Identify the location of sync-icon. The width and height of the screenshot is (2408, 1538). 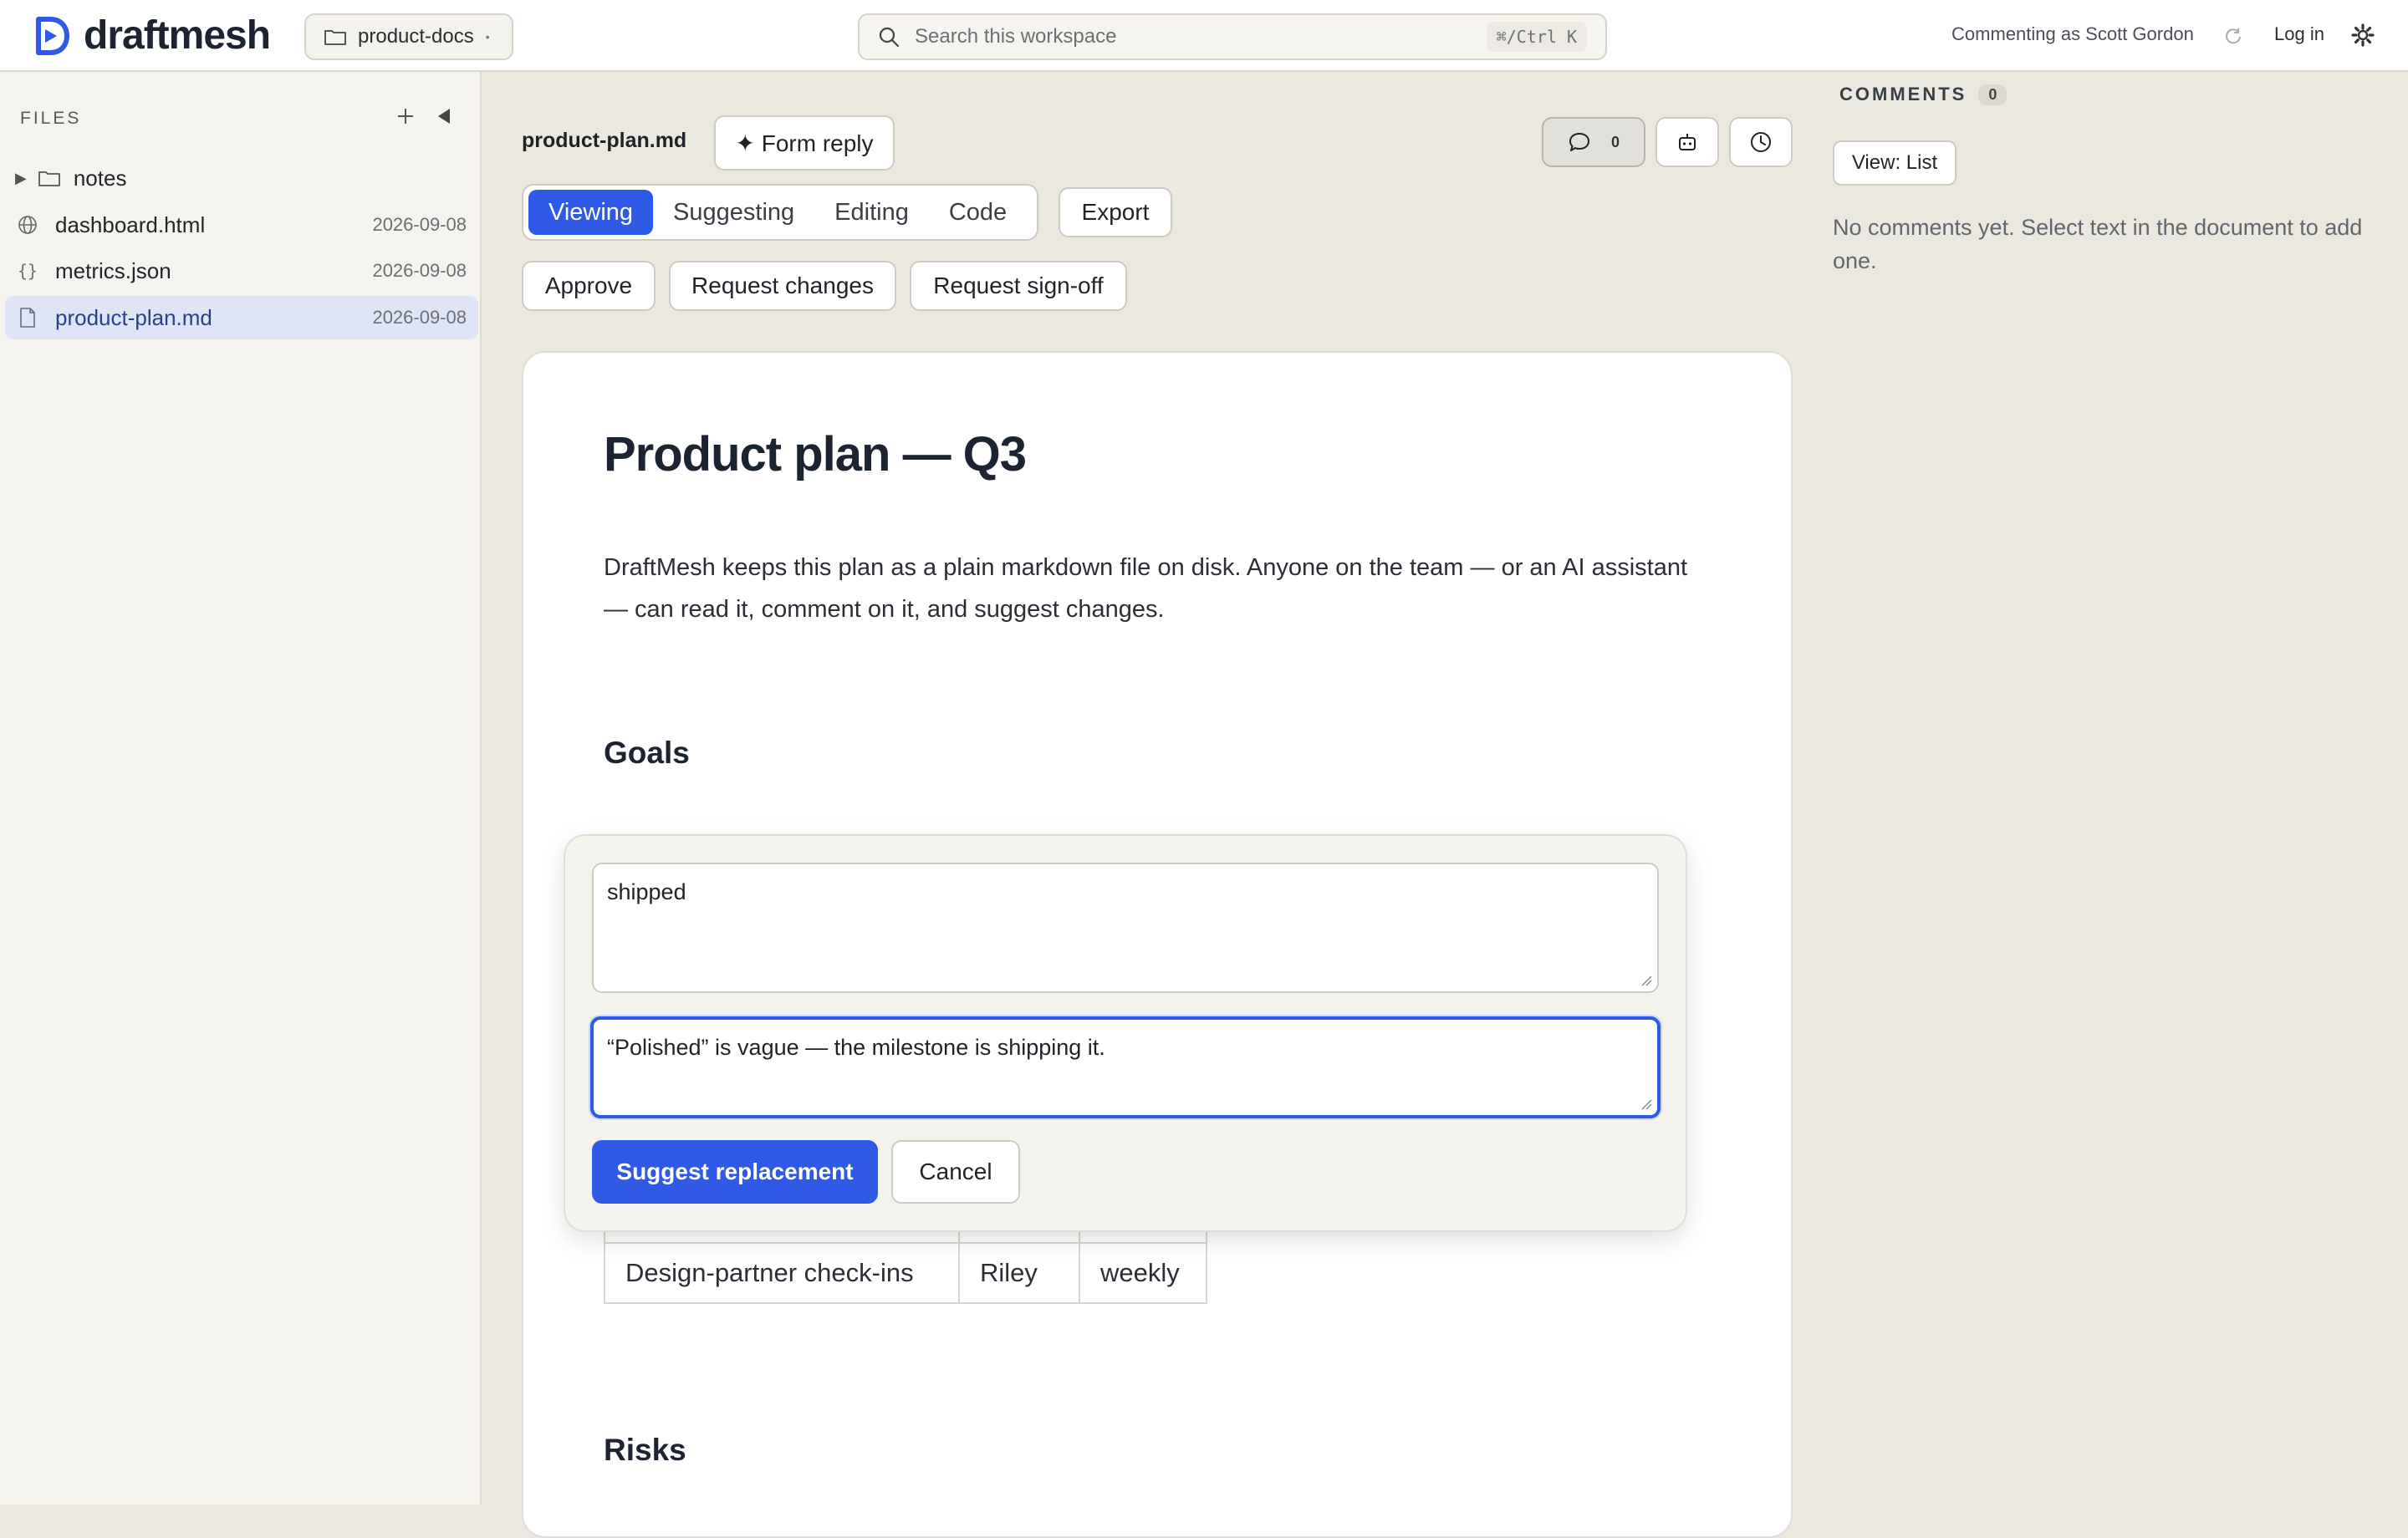
(2233, 36).